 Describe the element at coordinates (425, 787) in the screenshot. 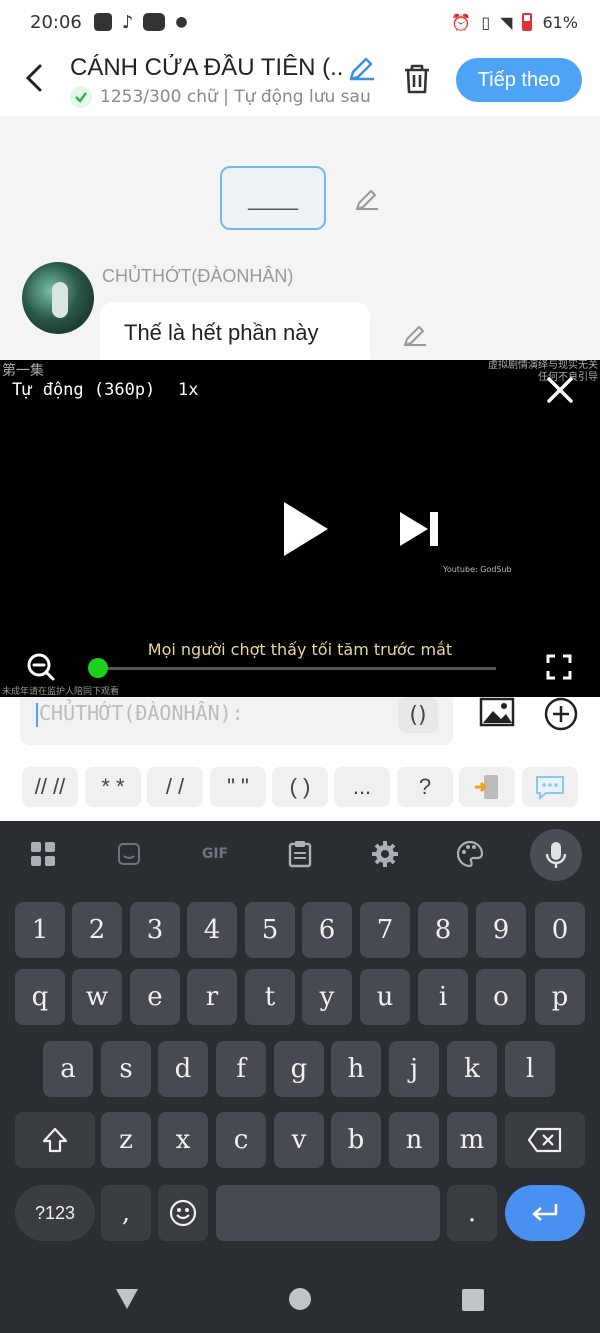

I see `symbol-question: ?` at that location.